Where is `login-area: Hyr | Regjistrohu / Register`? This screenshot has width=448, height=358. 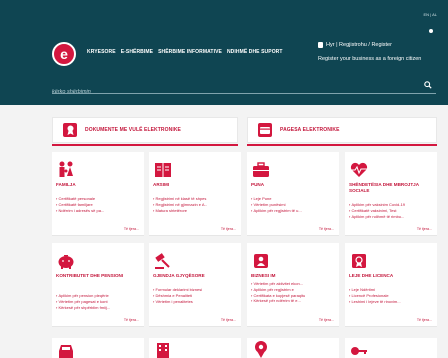 login-area: Hyr | Regjistrohu / Register is located at coordinates (355, 45).